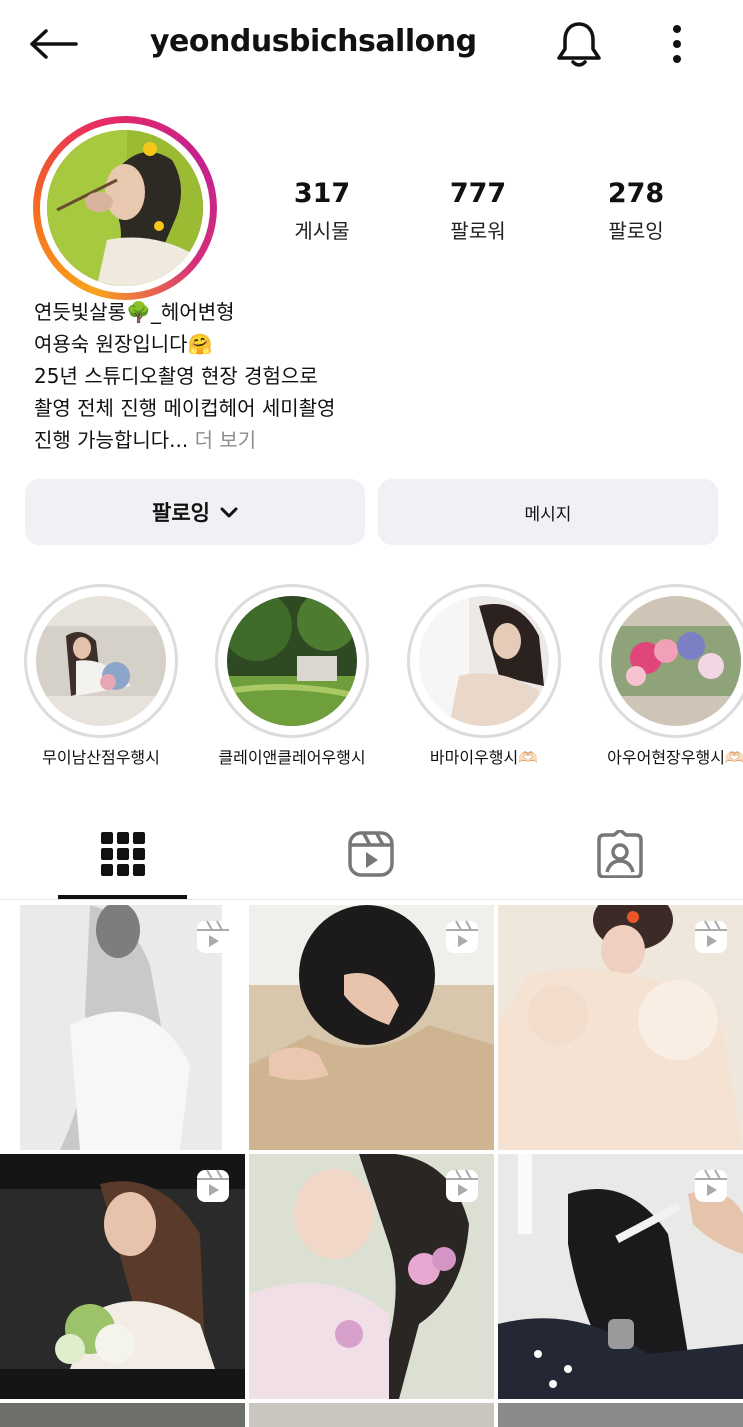 This screenshot has width=743, height=1427. What do you see at coordinates (185, 408) in the screenshot?
I see `bio-line: 촬영 전체 진행 메이컵헤어 세미촬영` at bounding box center [185, 408].